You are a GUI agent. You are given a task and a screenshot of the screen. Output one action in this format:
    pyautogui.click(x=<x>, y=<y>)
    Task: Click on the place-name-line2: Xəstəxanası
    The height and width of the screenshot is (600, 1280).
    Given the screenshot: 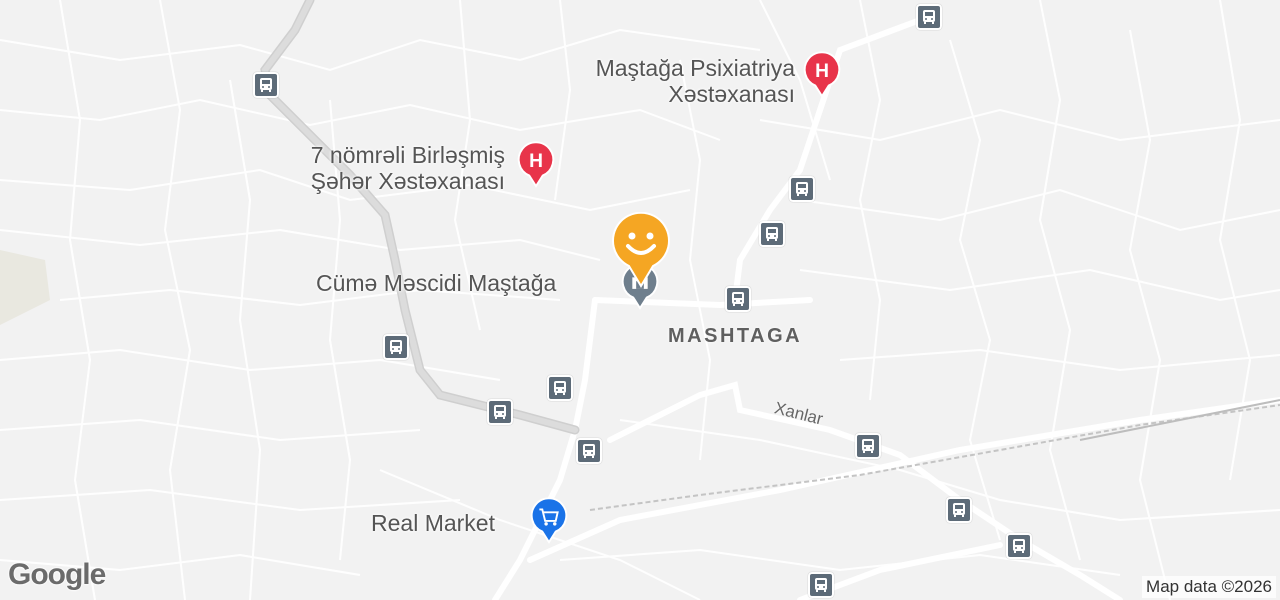 What is the action you would take?
    pyautogui.click(x=731, y=94)
    